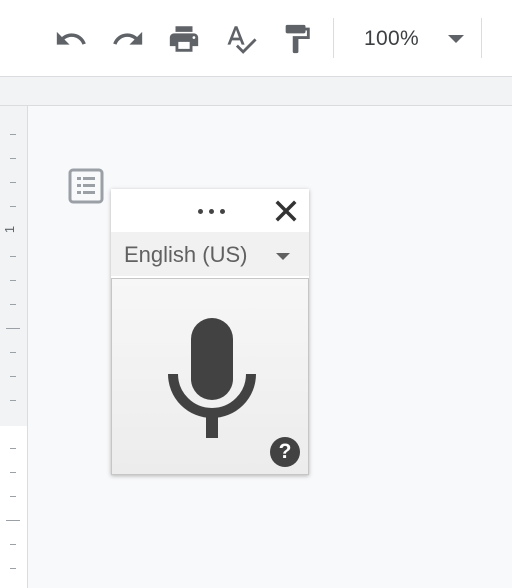 The image size is (512, 588). What do you see at coordinates (391, 38) in the screenshot?
I see `zoom-value: 100%` at bounding box center [391, 38].